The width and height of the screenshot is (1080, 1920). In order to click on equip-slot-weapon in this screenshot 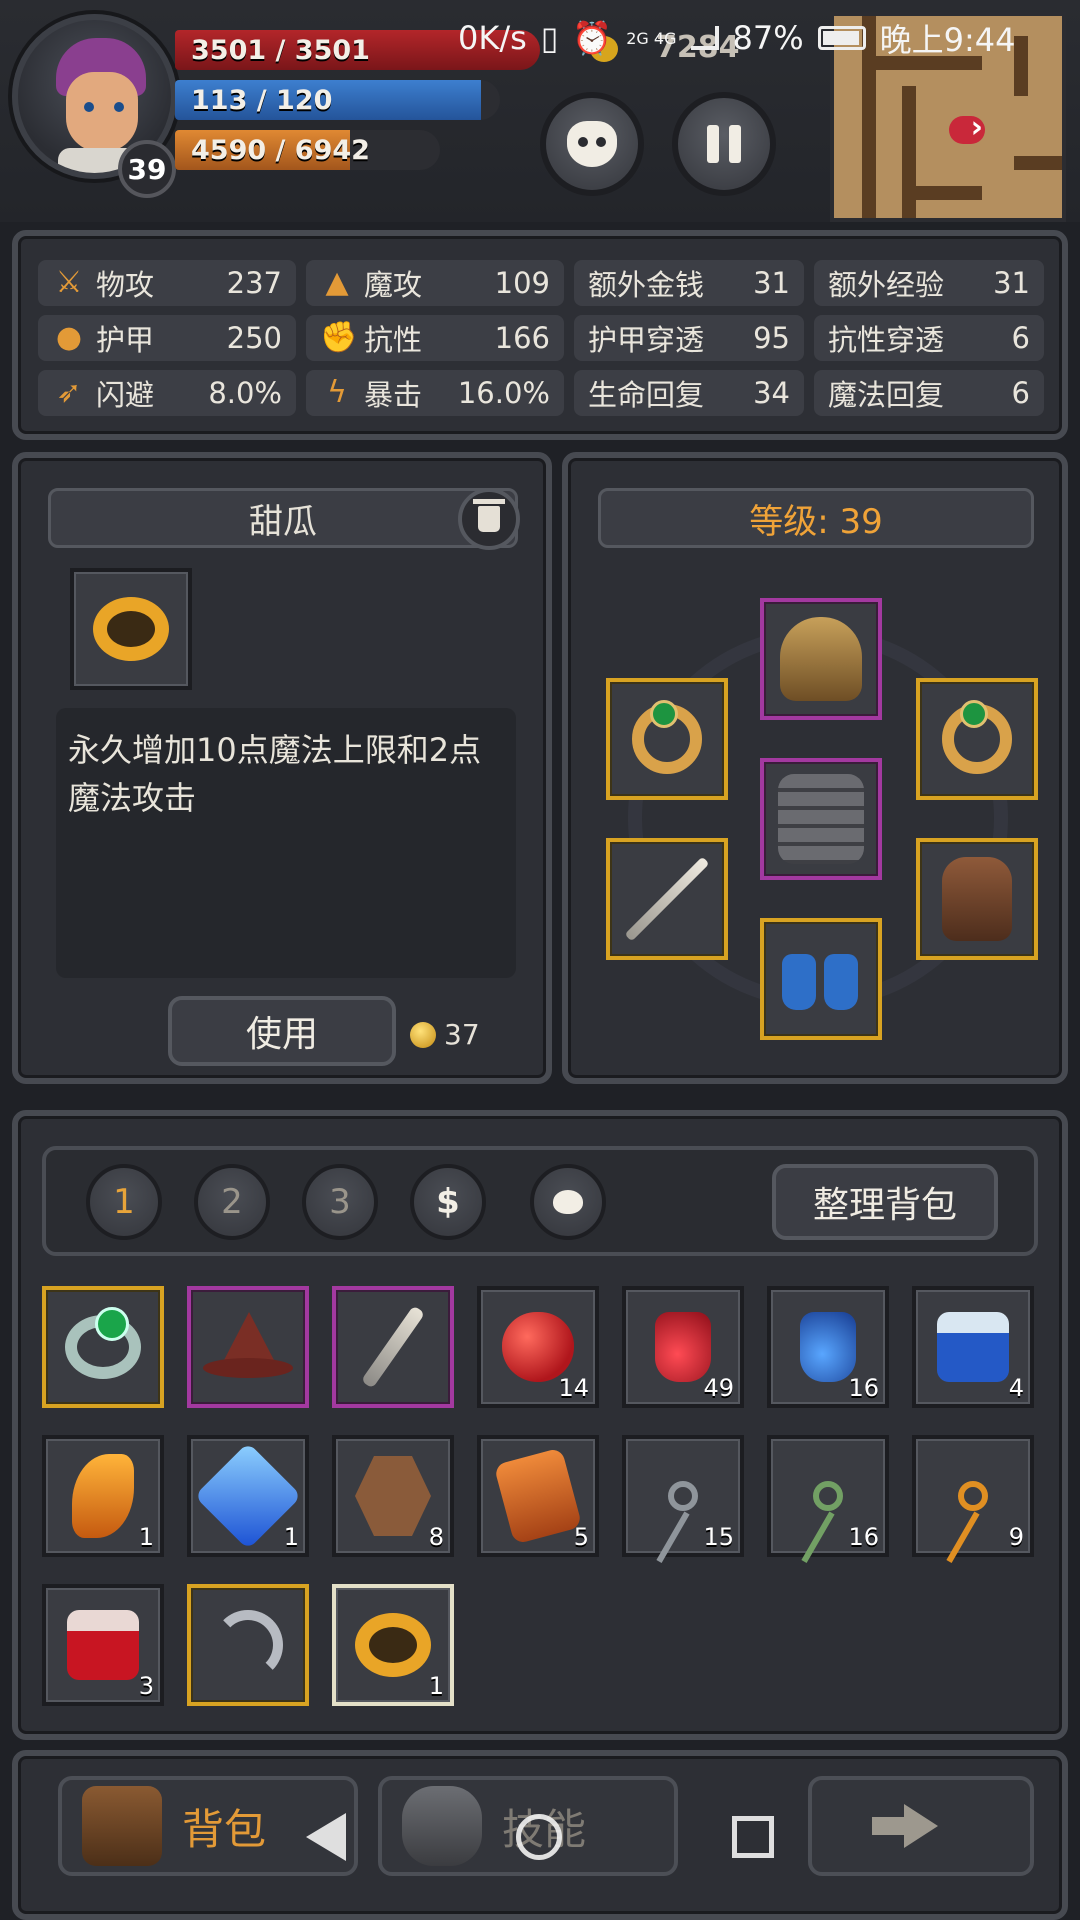, I will do `click(667, 899)`.